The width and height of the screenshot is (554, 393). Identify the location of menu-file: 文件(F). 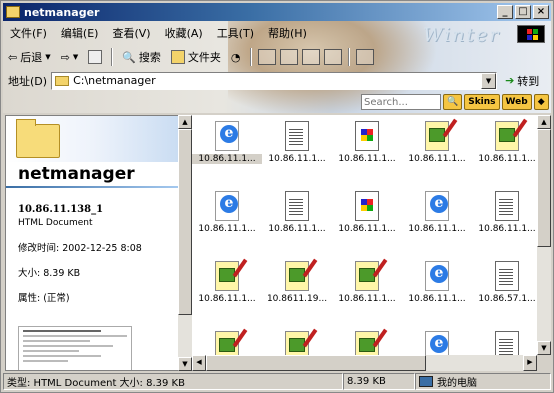
(28, 33).